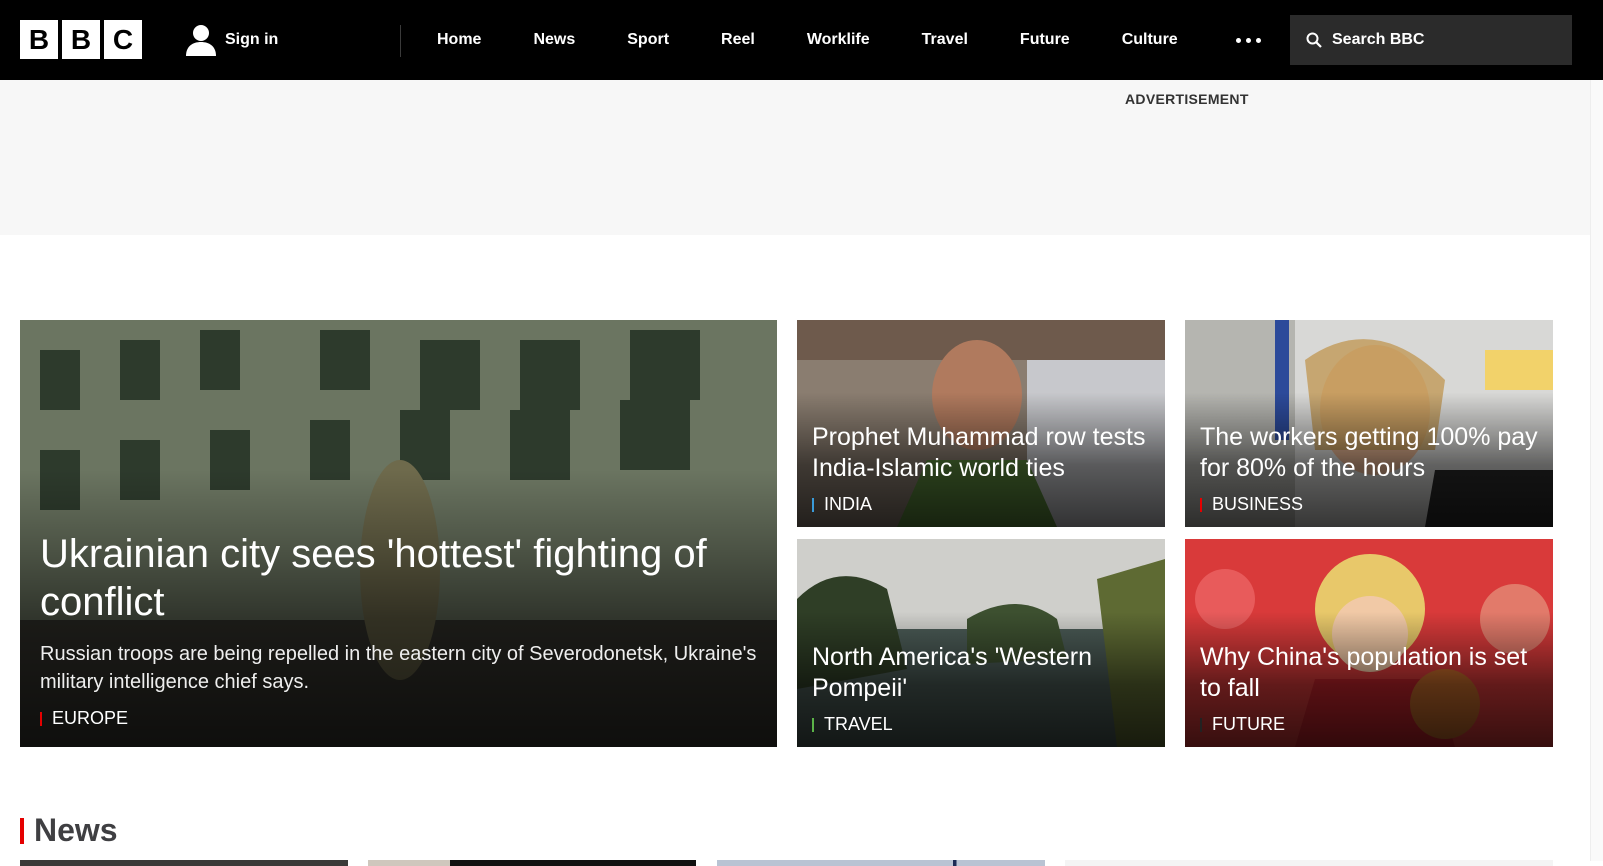 This screenshot has width=1603, height=866. I want to click on search-icon, so click(1314, 40).